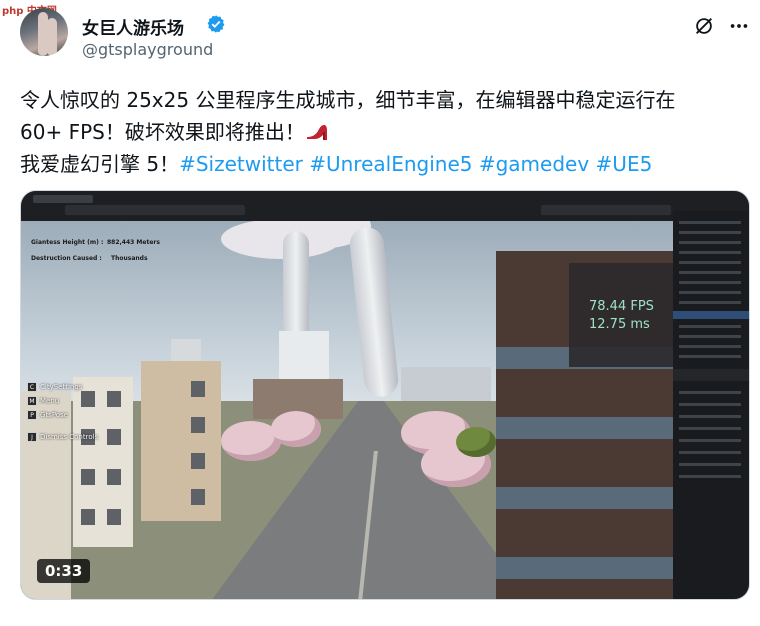 The width and height of the screenshot is (760, 626). I want to click on author-name: 女巨人游乐场, so click(133, 26).